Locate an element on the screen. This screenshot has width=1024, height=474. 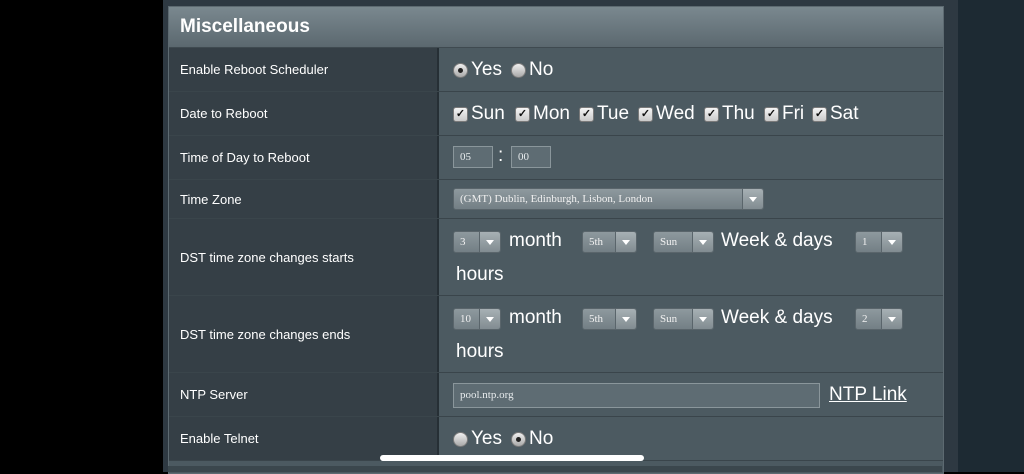
dst-start-label: DST time zone changes starts is located at coordinates (304, 257).